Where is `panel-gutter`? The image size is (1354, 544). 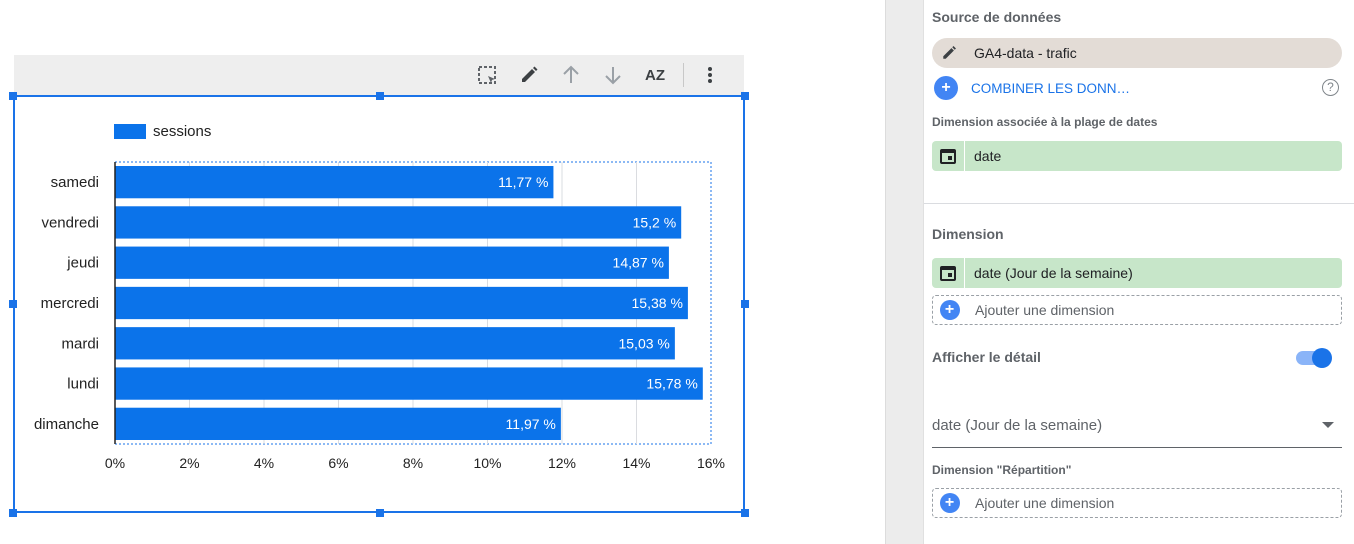 panel-gutter is located at coordinates (904, 272).